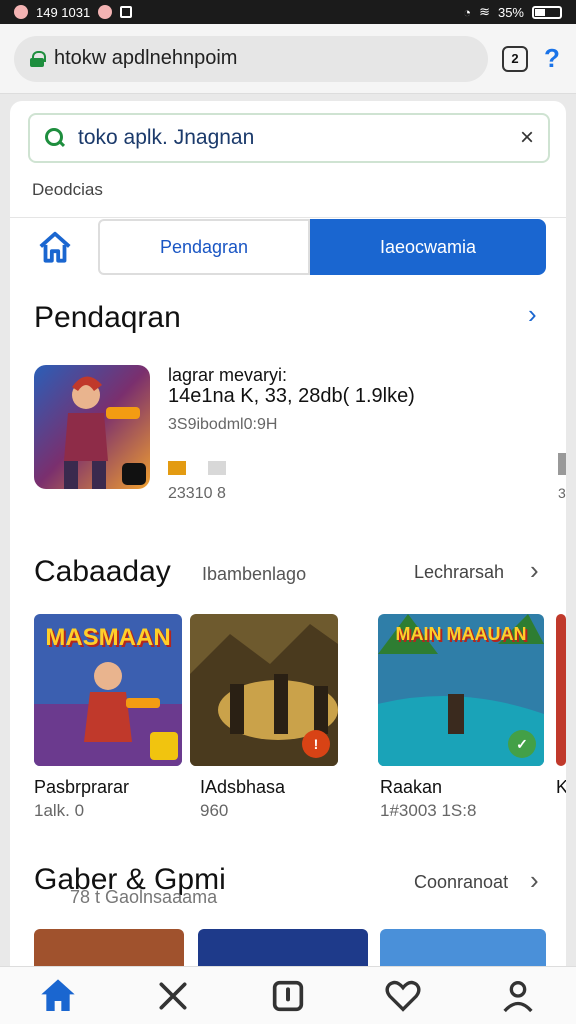 This screenshot has height=1024, width=576. I want to click on see-more-link: Coonranoat, so click(461, 882).